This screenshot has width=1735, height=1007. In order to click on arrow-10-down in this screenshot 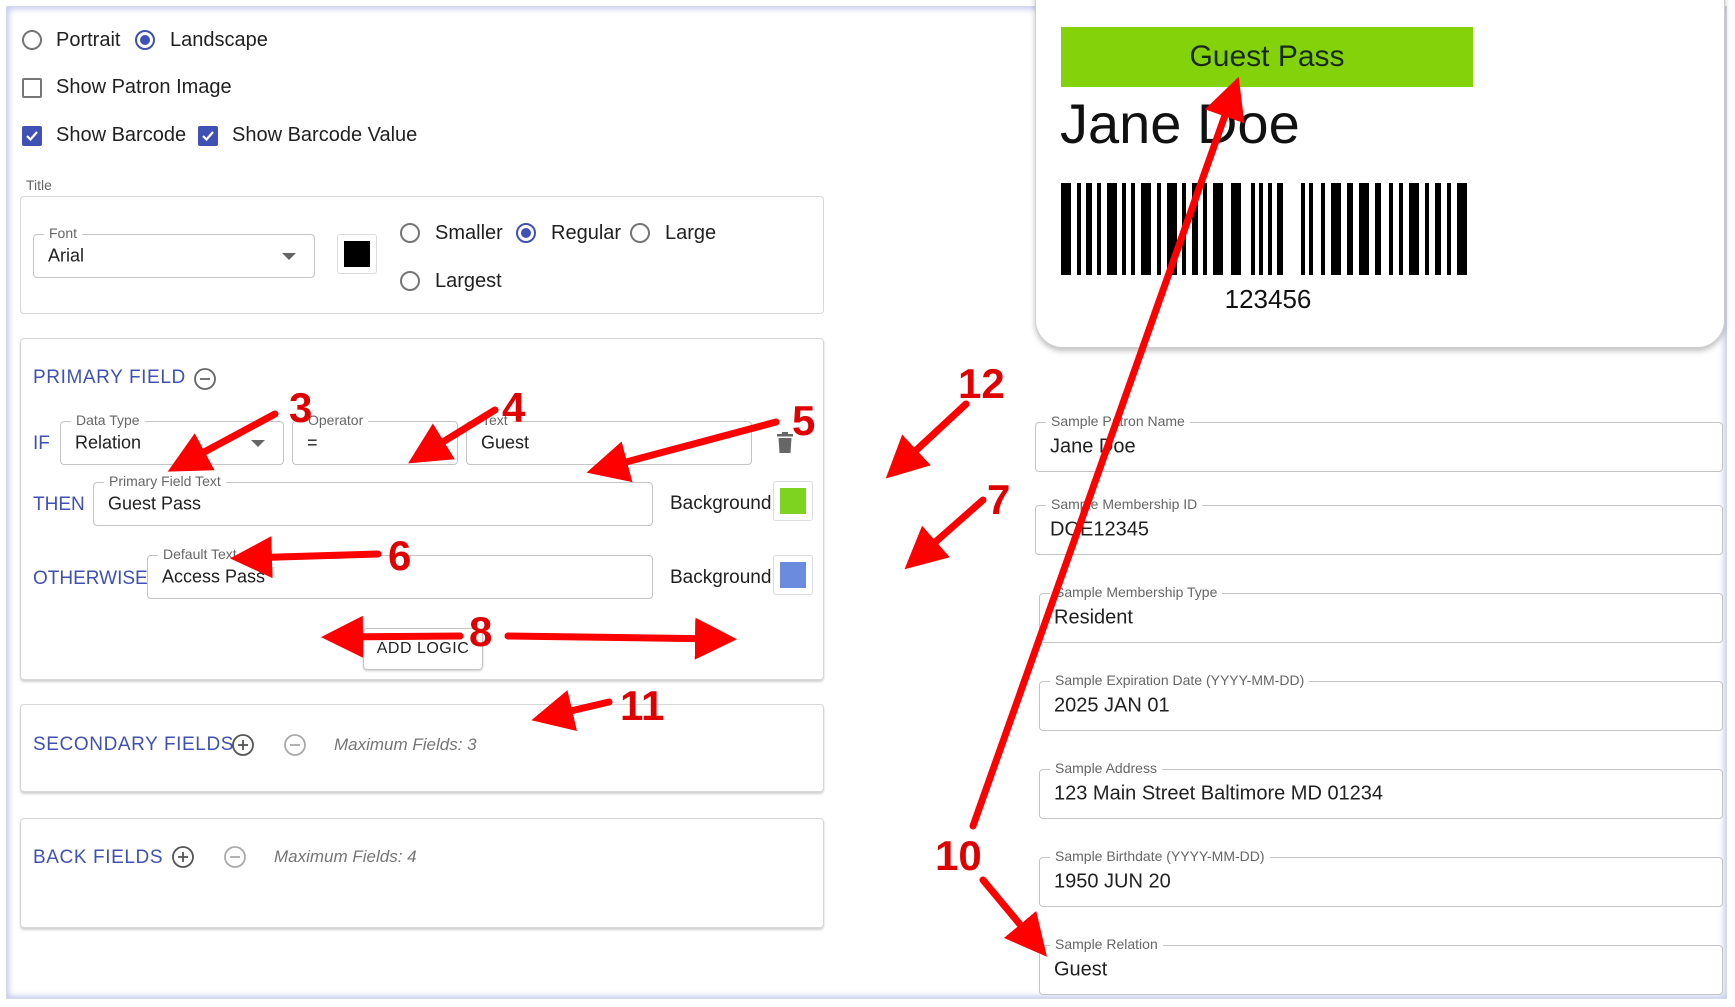, I will do `click(1013, 916)`.